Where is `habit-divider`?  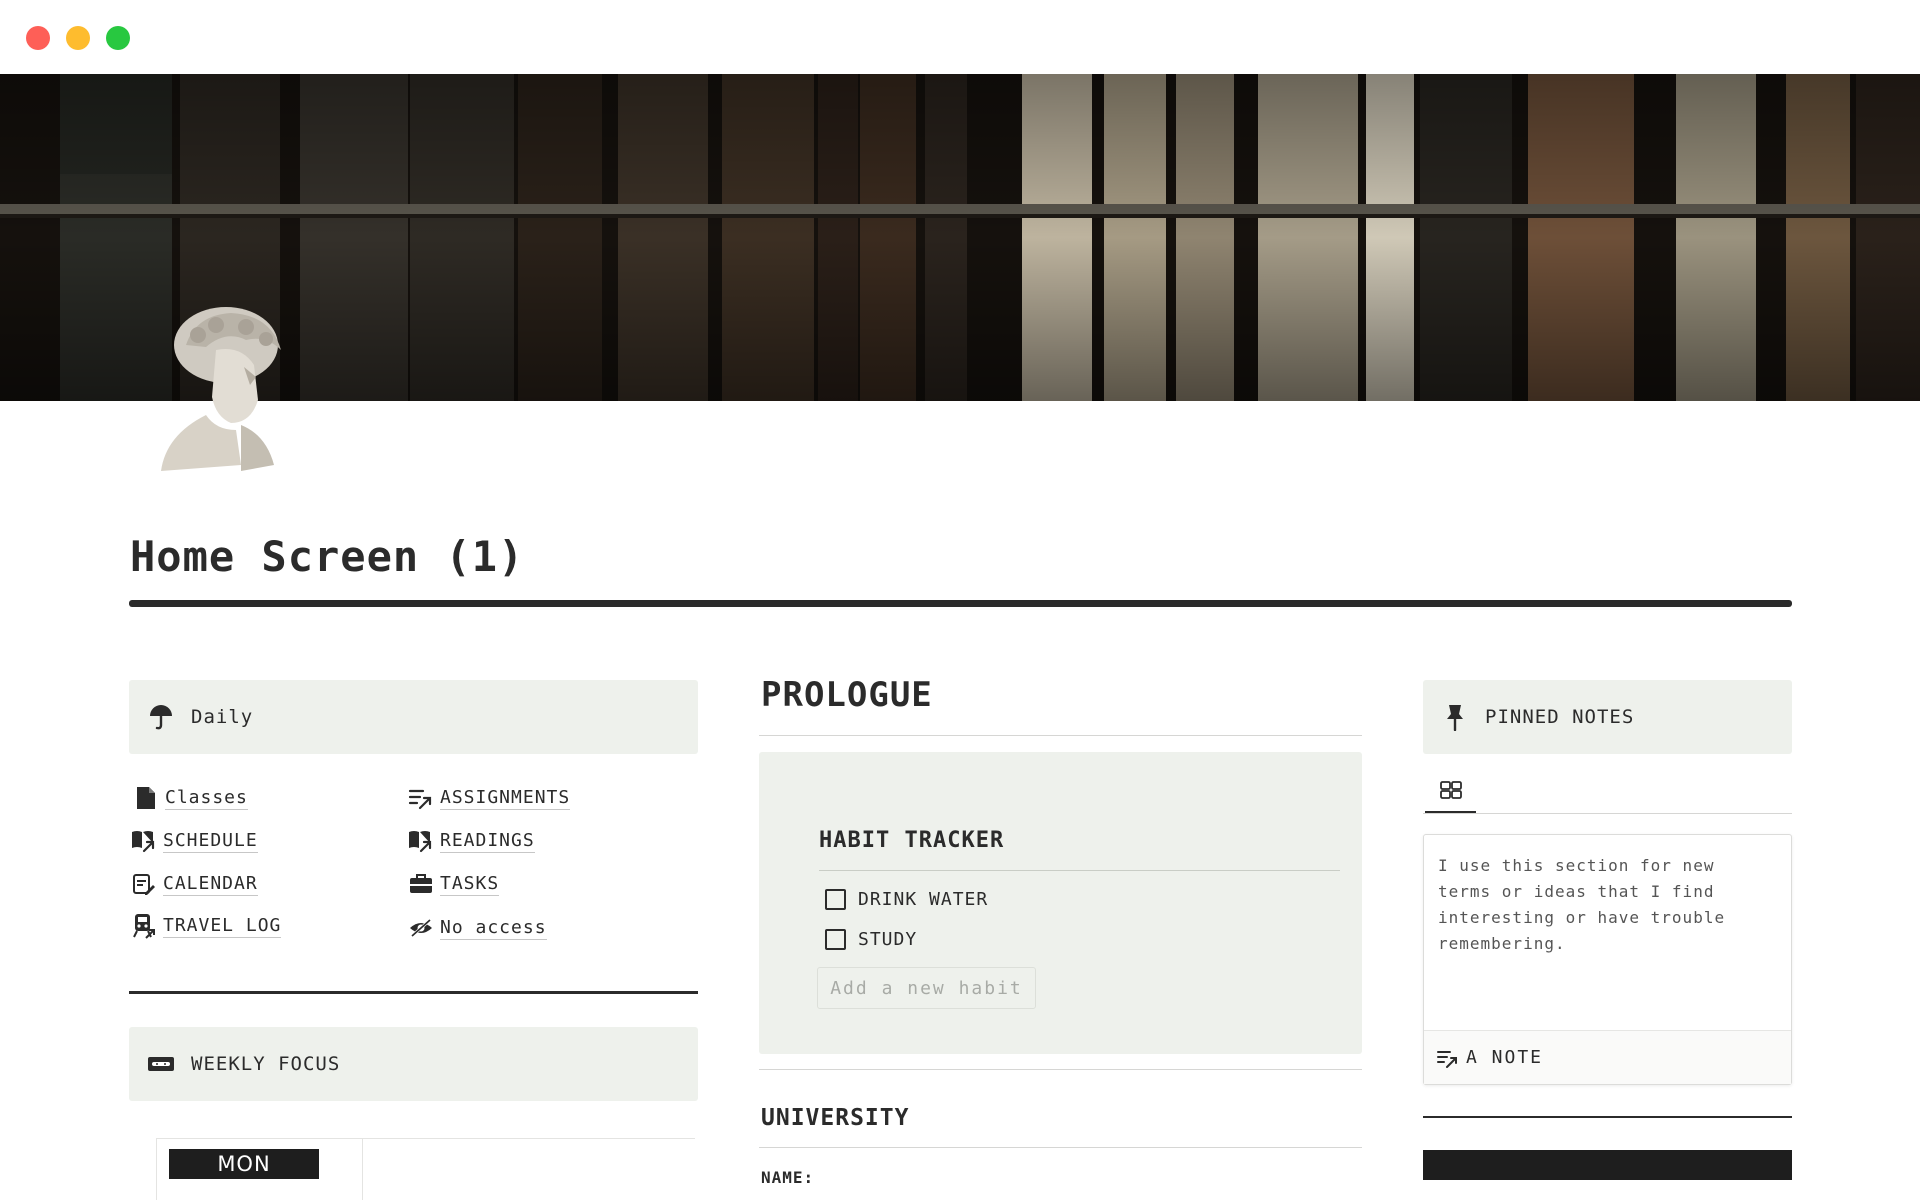 habit-divider is located at coordinates (1079, 870).